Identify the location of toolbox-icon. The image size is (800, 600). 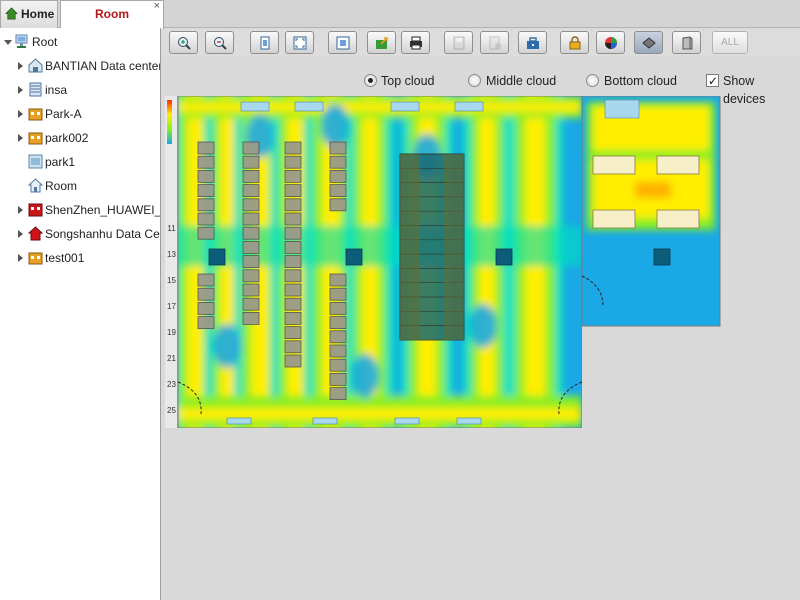
(533, 43).